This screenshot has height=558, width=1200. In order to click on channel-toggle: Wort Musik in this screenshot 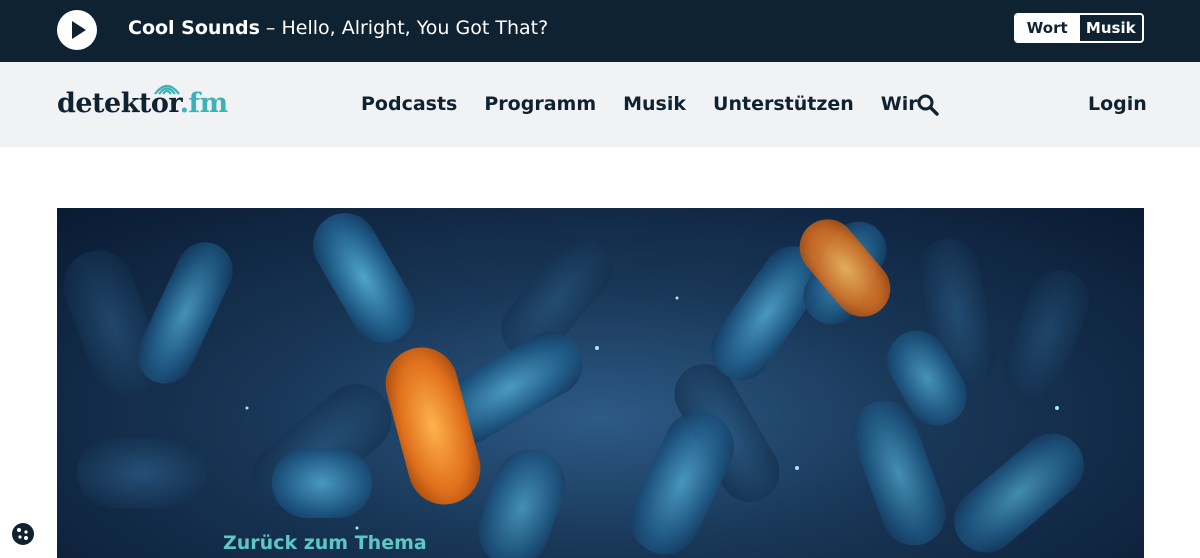, I will do `click(1079, 28)`.